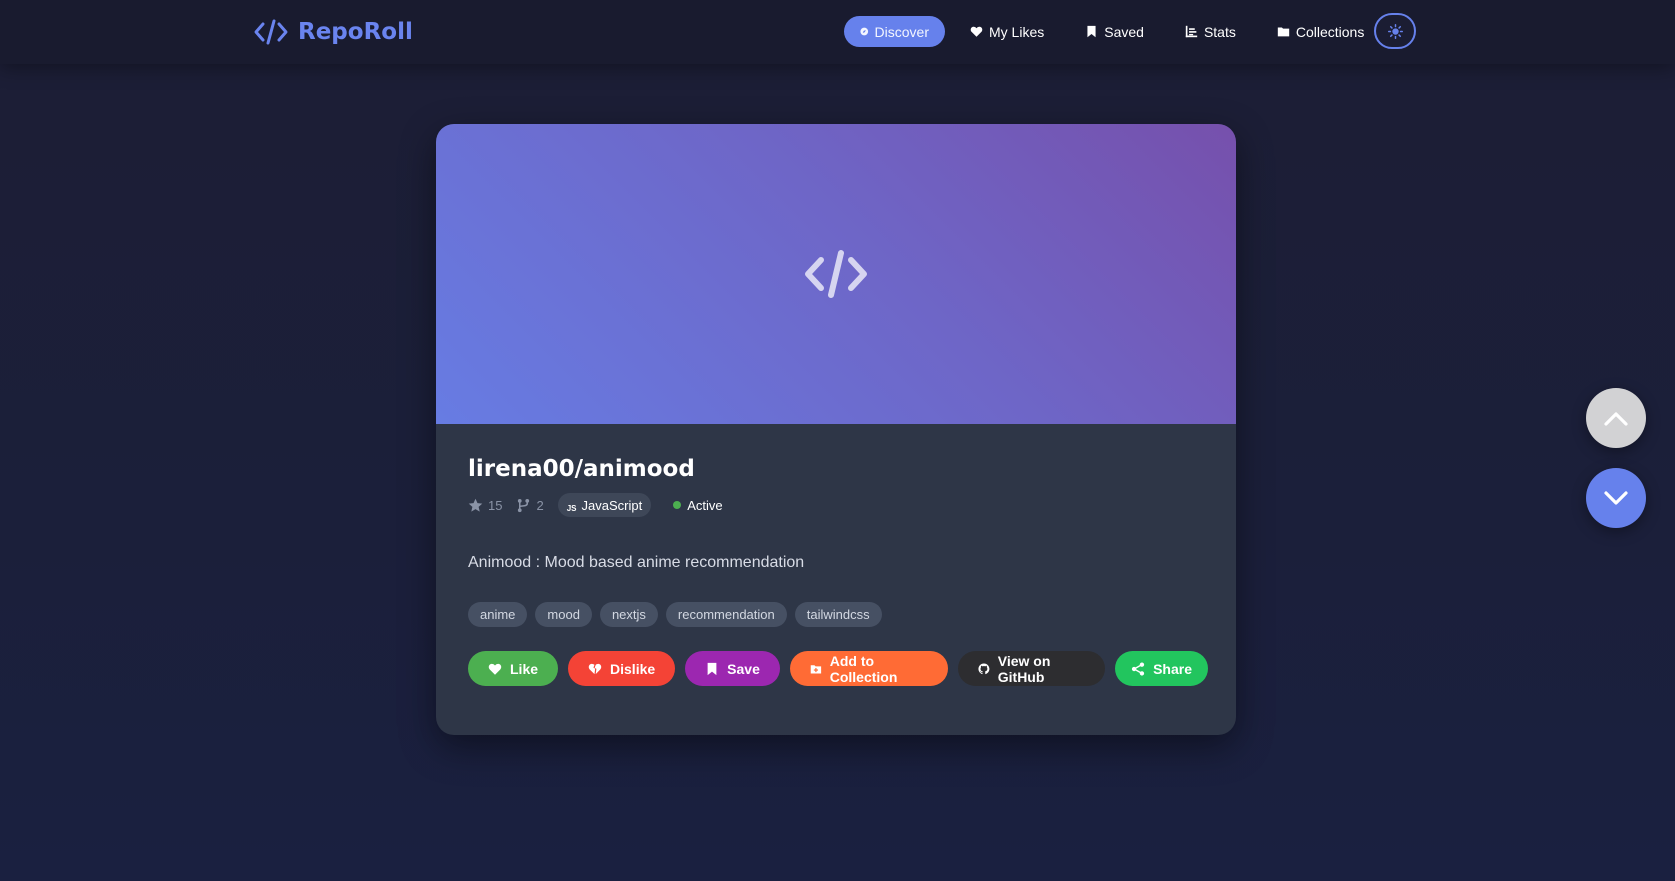 The image size is (1675, 881). I want to click on topic-tag: recommendation, so click(726, 614).